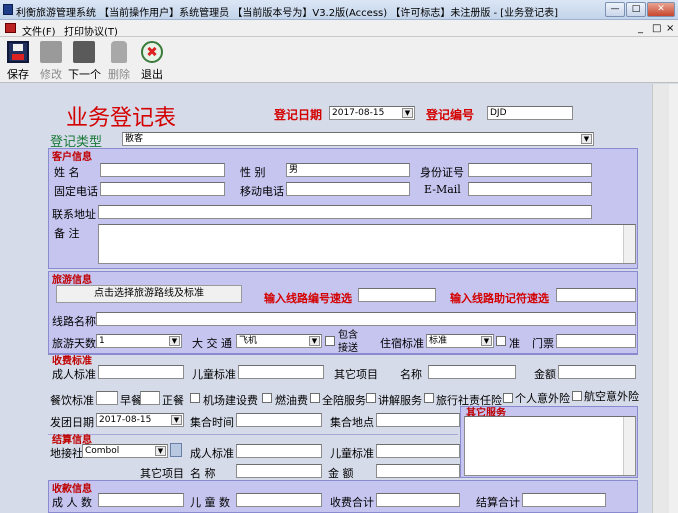 The image size is (678, 513). What do you see at coordinates (195, 398) in the screenshot?
I see `airport-fee-checkbox` at bounding box center [195, 398].